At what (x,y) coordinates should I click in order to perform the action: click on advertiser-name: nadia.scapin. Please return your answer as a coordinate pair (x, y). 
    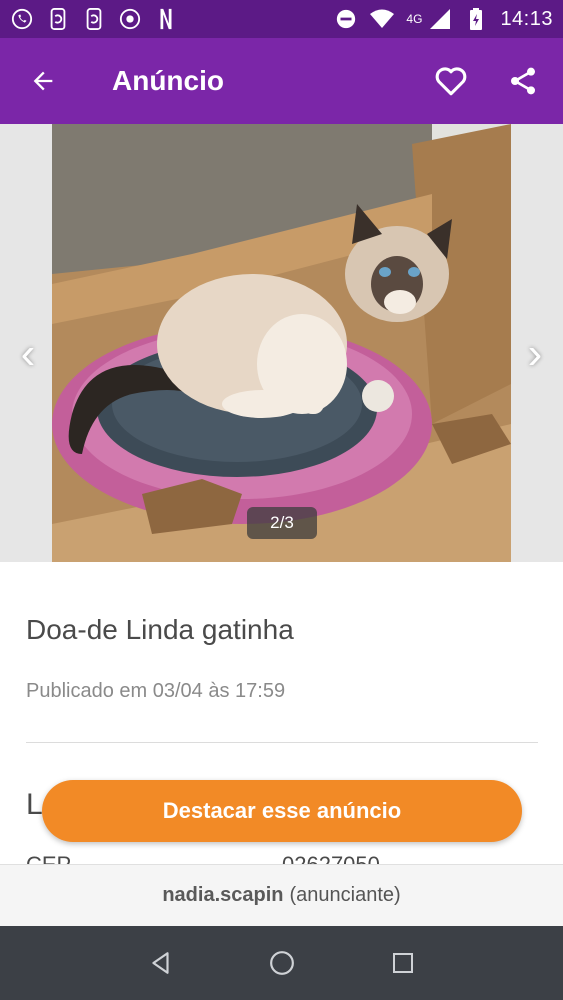
    Looking at the image, I should click on (223, 895).